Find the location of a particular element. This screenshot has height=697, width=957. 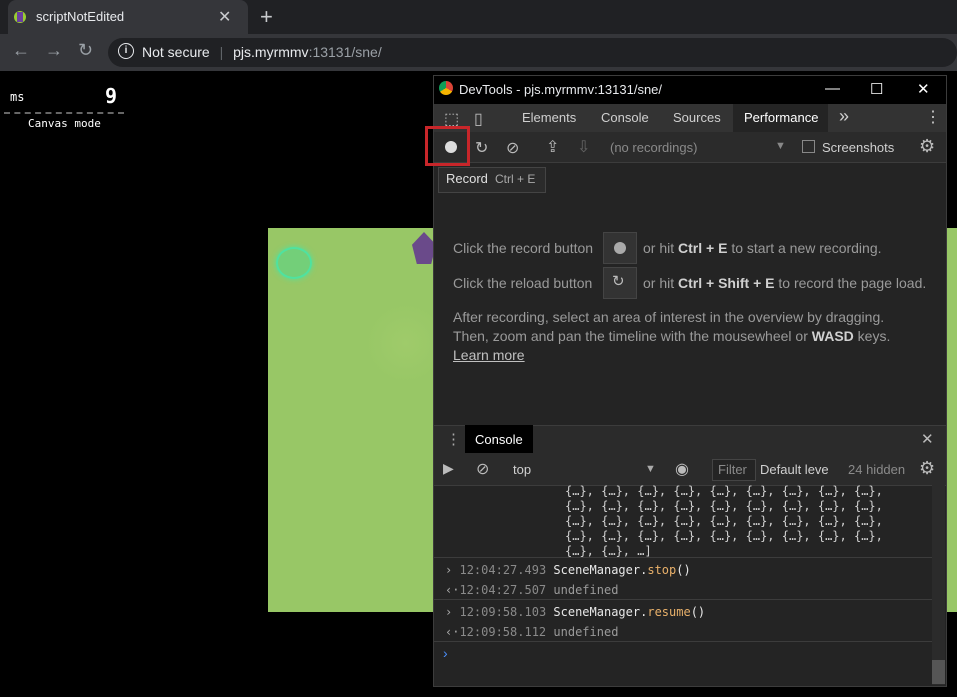

new-tab-button: + is located at coordinates (266, 17).